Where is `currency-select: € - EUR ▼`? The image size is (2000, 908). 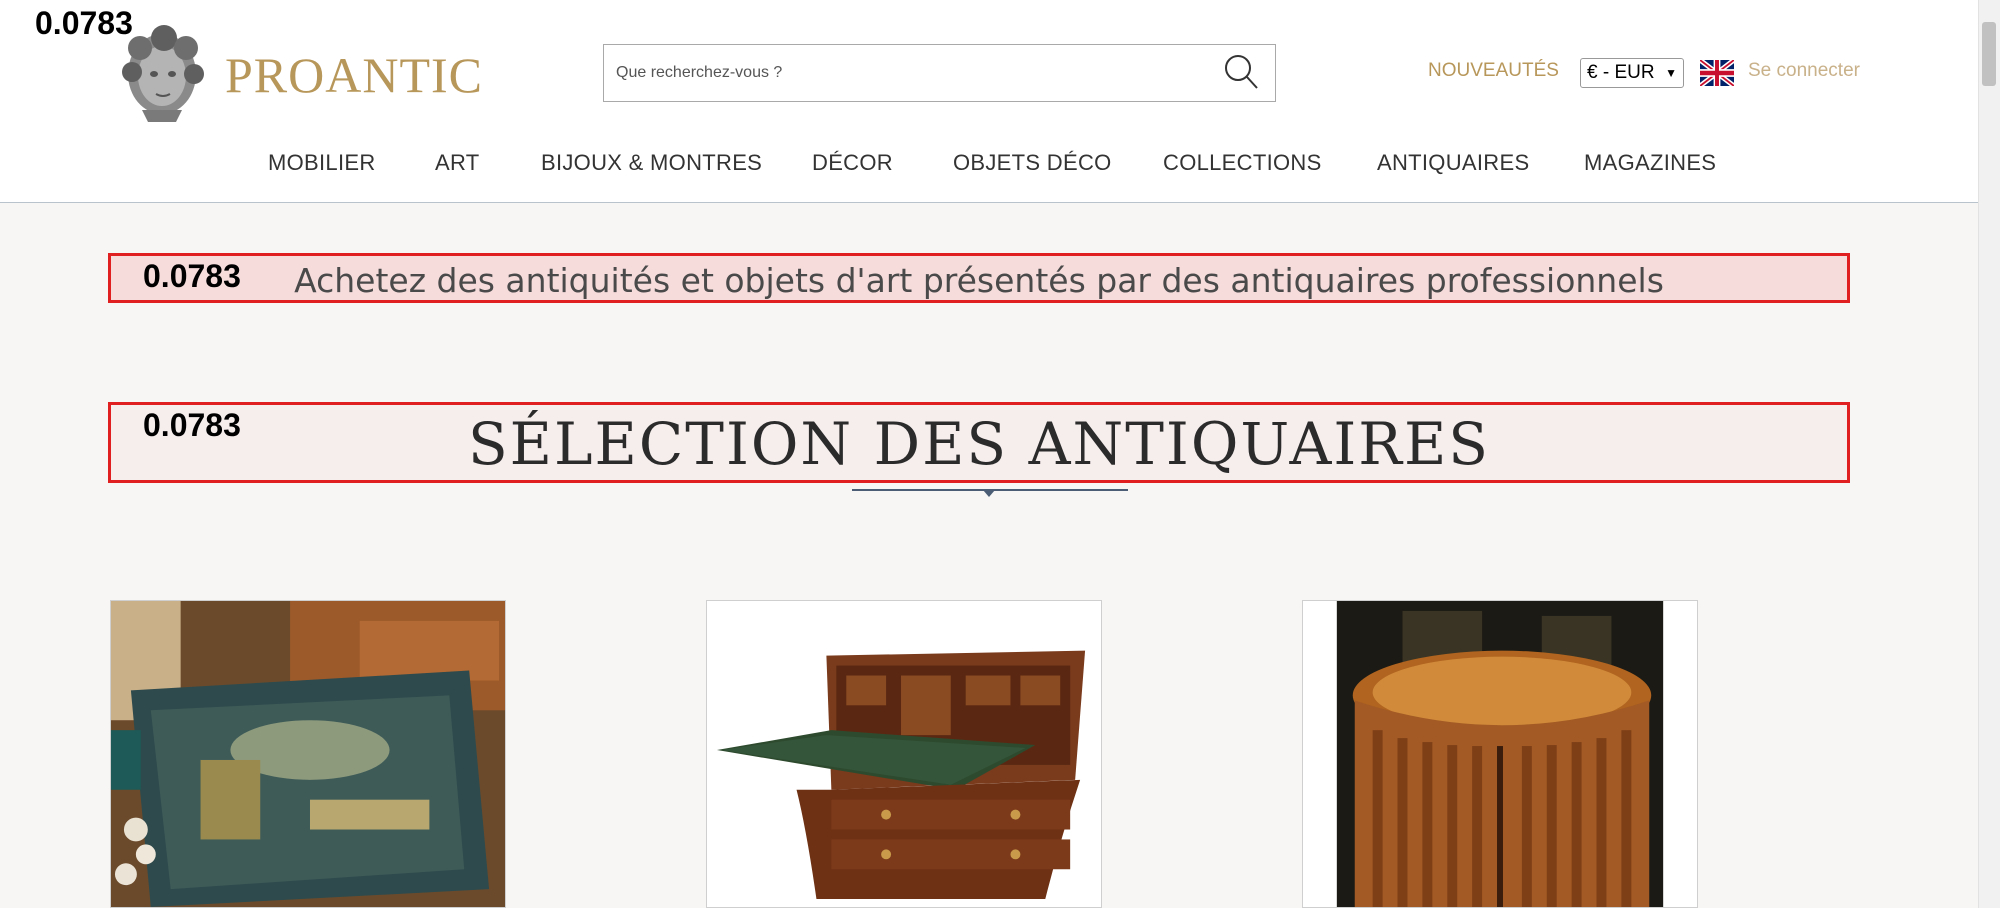
currency-select: € - EUR ▼ is located at coordinates (1632, 73).